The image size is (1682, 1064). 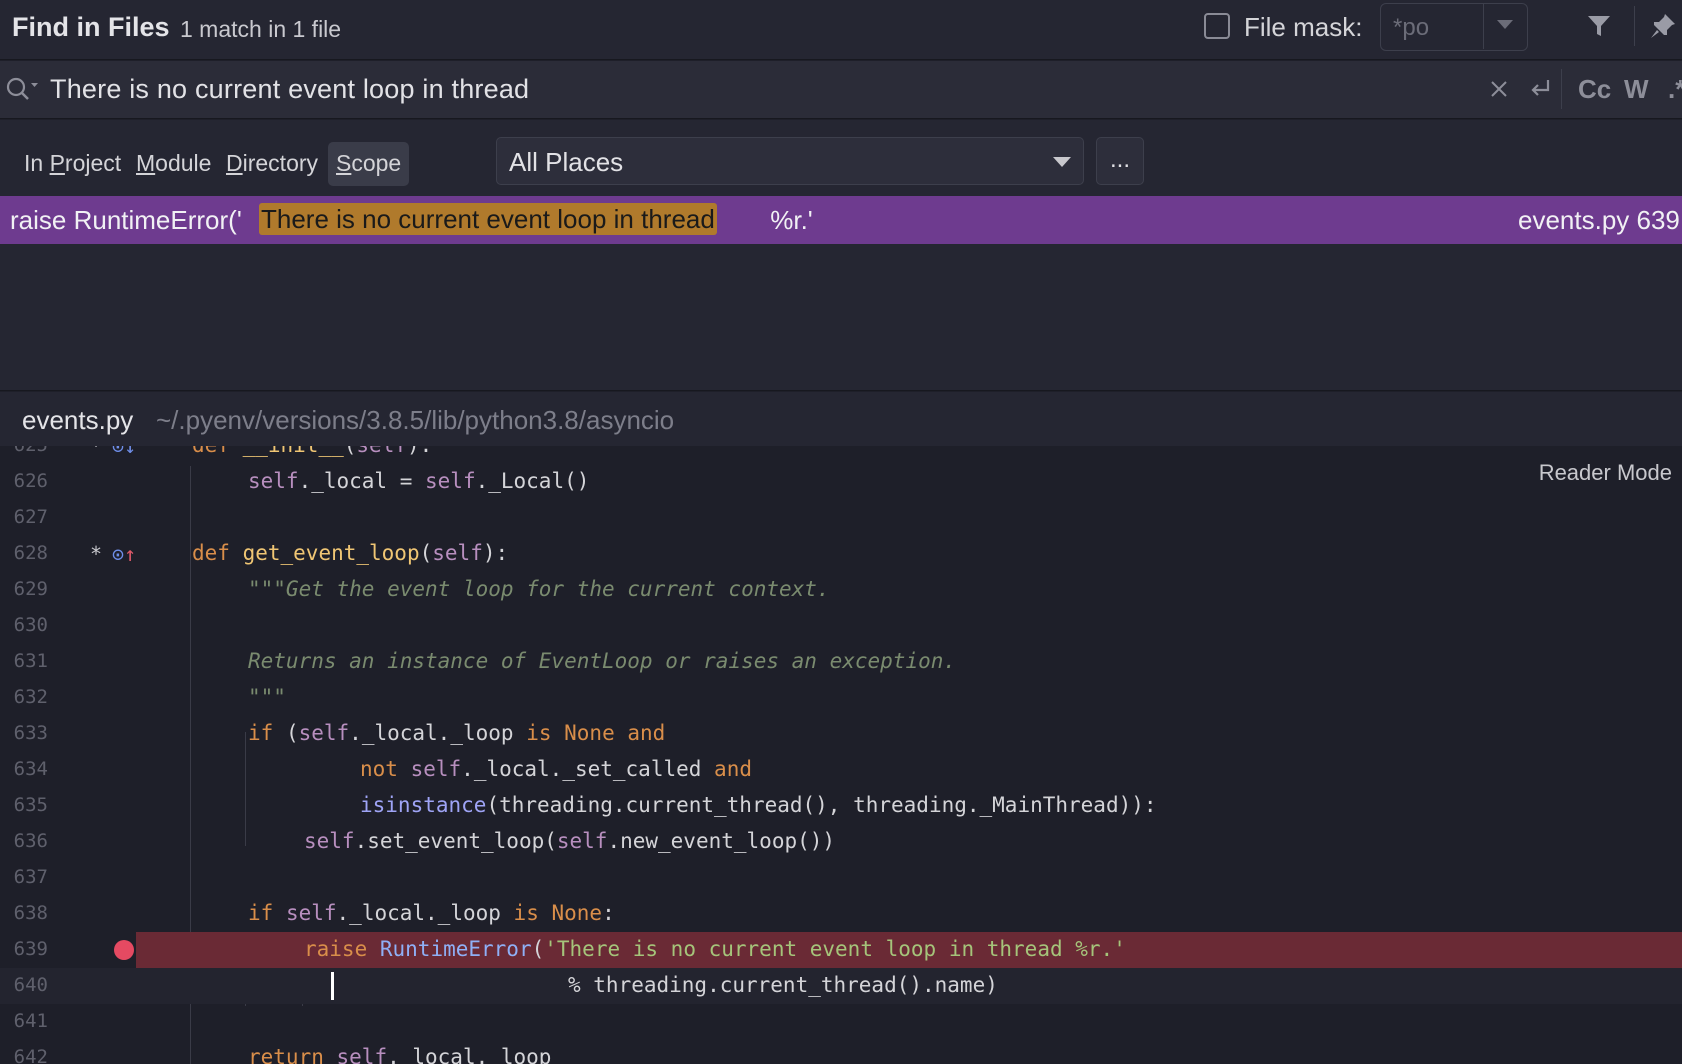 I want to click on tab-module: Module, so click(x=173, y=164).